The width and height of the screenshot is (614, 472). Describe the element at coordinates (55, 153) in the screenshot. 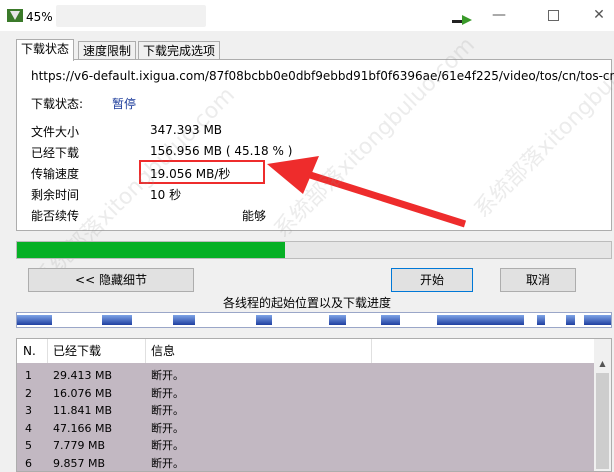

I see `downloaded-label: 已经下载` at that location.